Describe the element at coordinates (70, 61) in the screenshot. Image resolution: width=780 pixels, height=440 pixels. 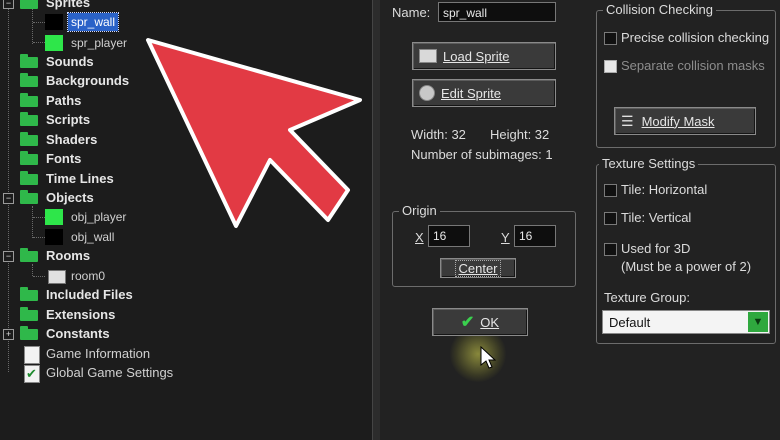
I see `tree-label: Sounds` at that location.